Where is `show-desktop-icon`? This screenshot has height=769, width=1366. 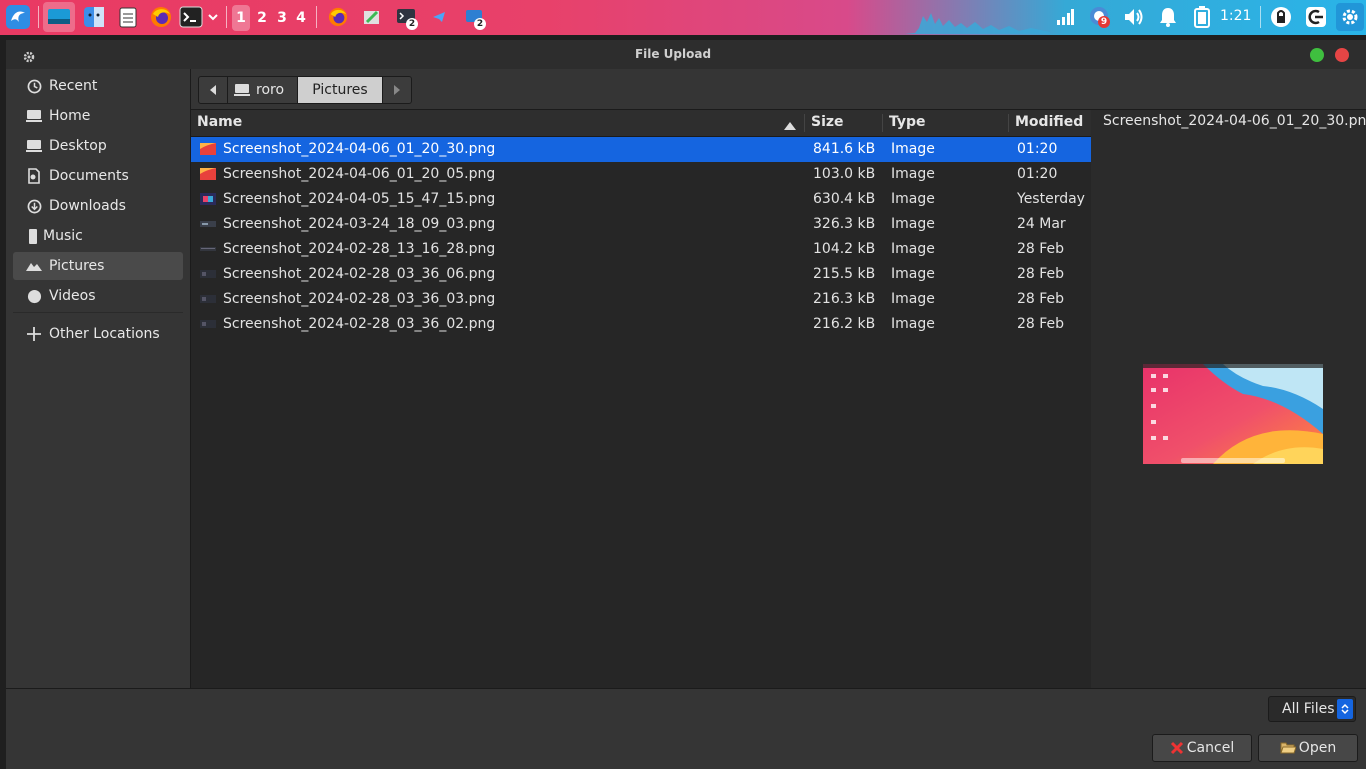
show-desktop-icon is located at coordinates (59, 17).